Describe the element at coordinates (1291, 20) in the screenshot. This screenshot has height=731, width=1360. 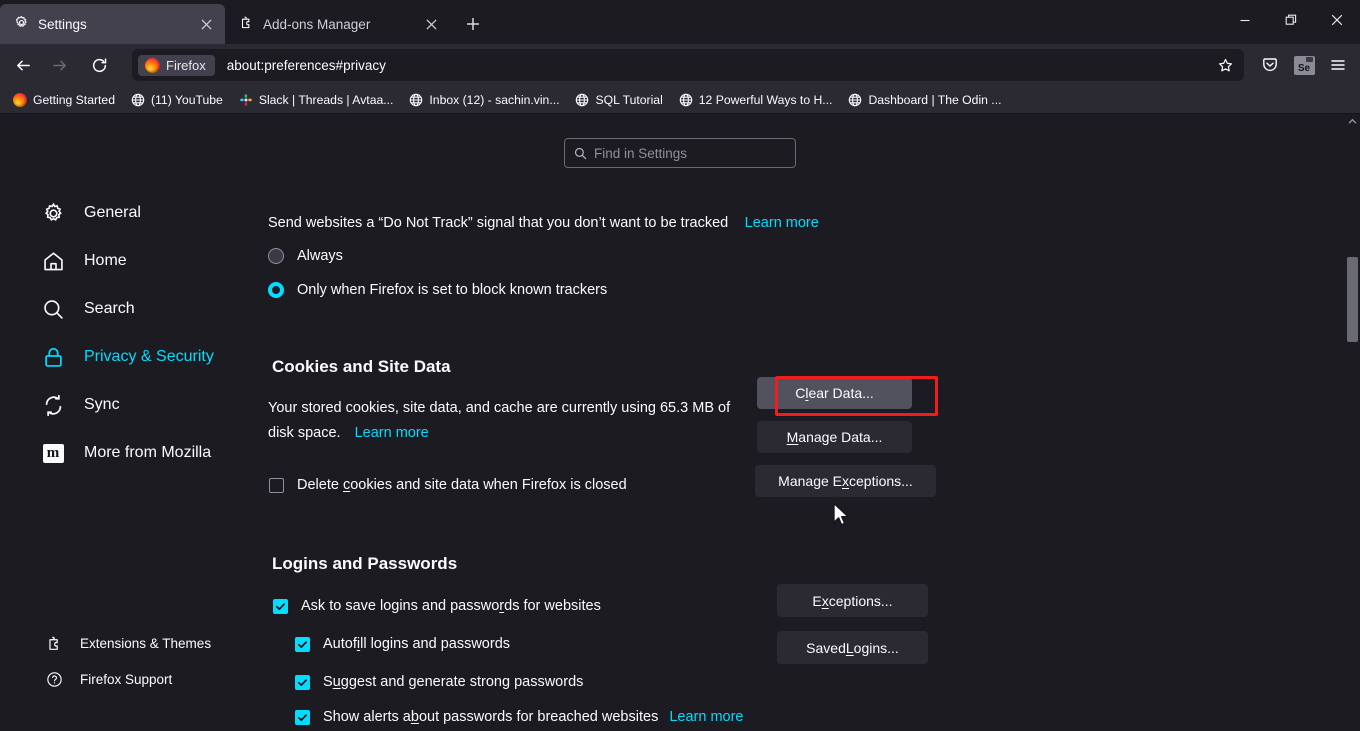
I see `maximize-restore-button` at that location.